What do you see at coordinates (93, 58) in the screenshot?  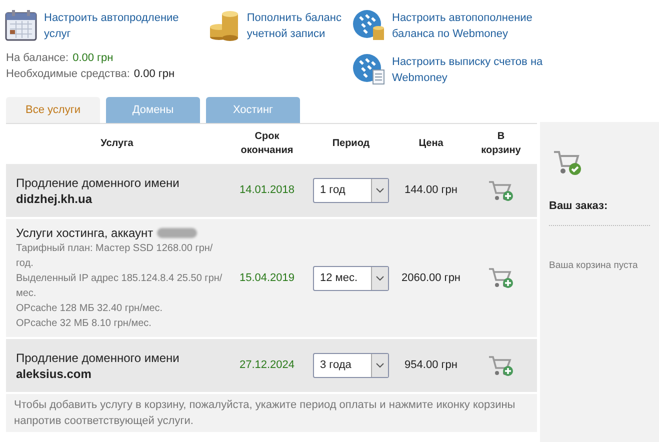 I see `balance-value: 0.00 грн` at bounding box center [93, 58].